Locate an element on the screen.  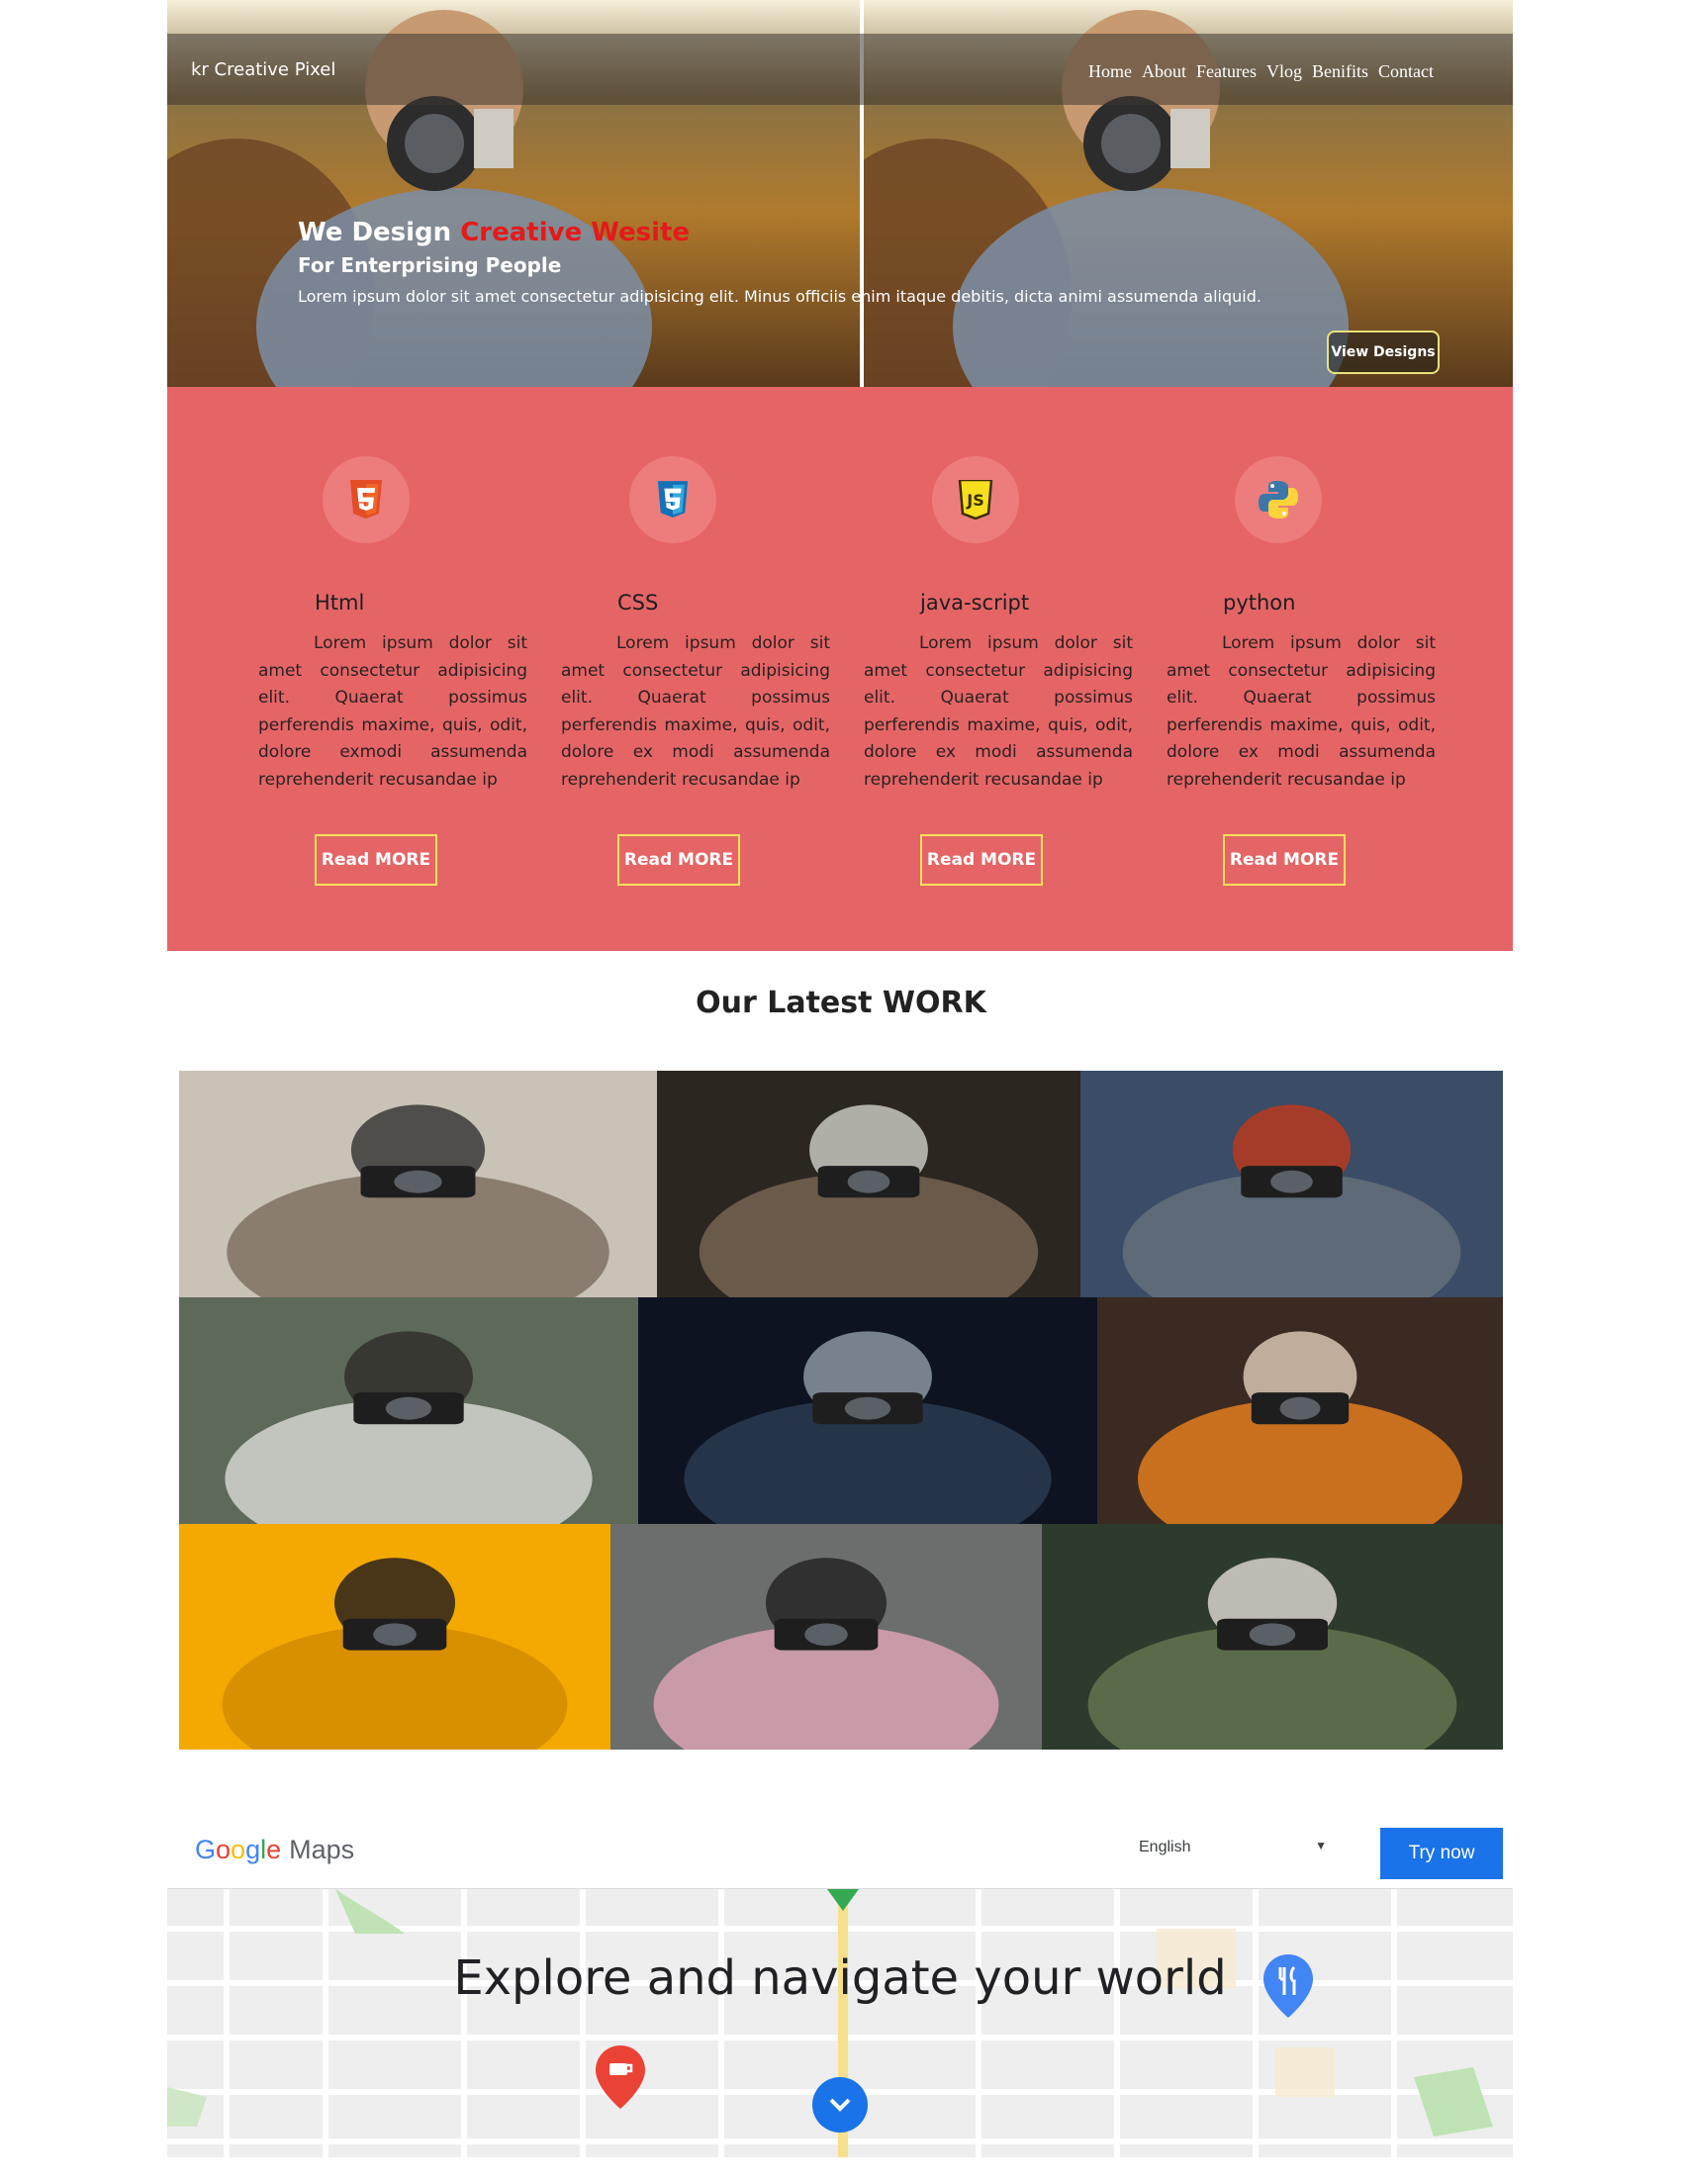
logo-letter: G is located at coordinates (206, 1849).